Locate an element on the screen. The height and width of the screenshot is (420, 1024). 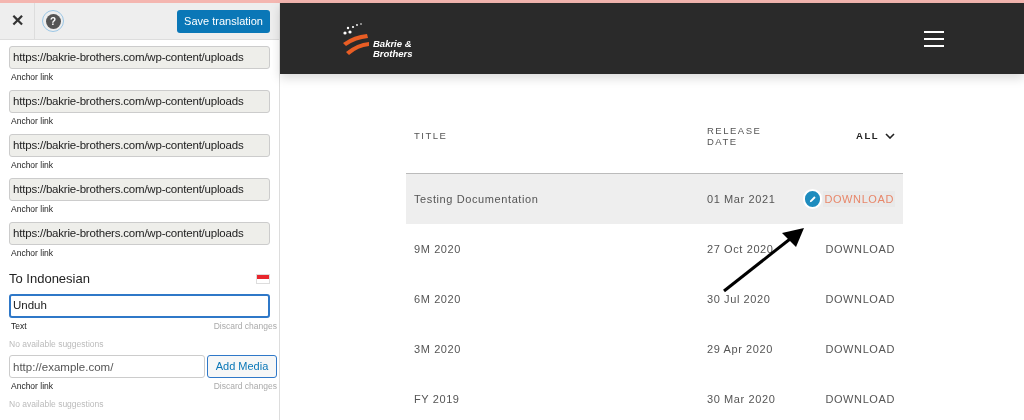
table-cell-text: 27 Oct 2020 is located at coordinates (741, 249).